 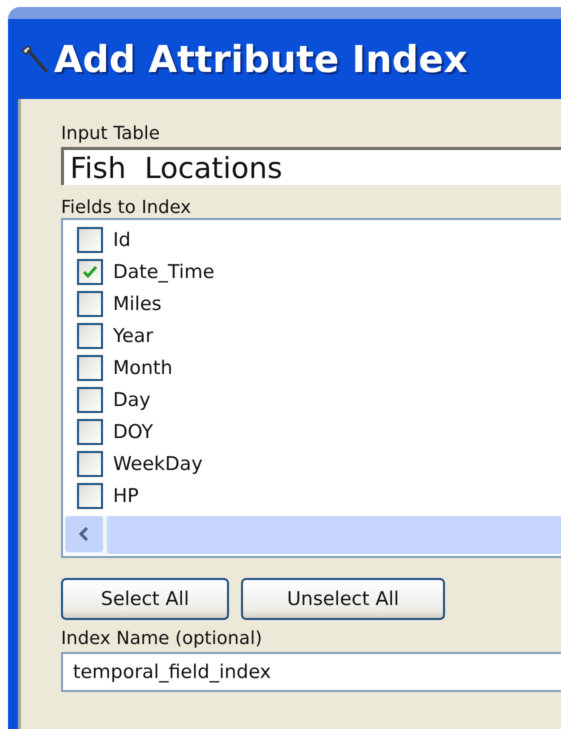 I want to click on checkmark-icon, so click(x=90, y=272).